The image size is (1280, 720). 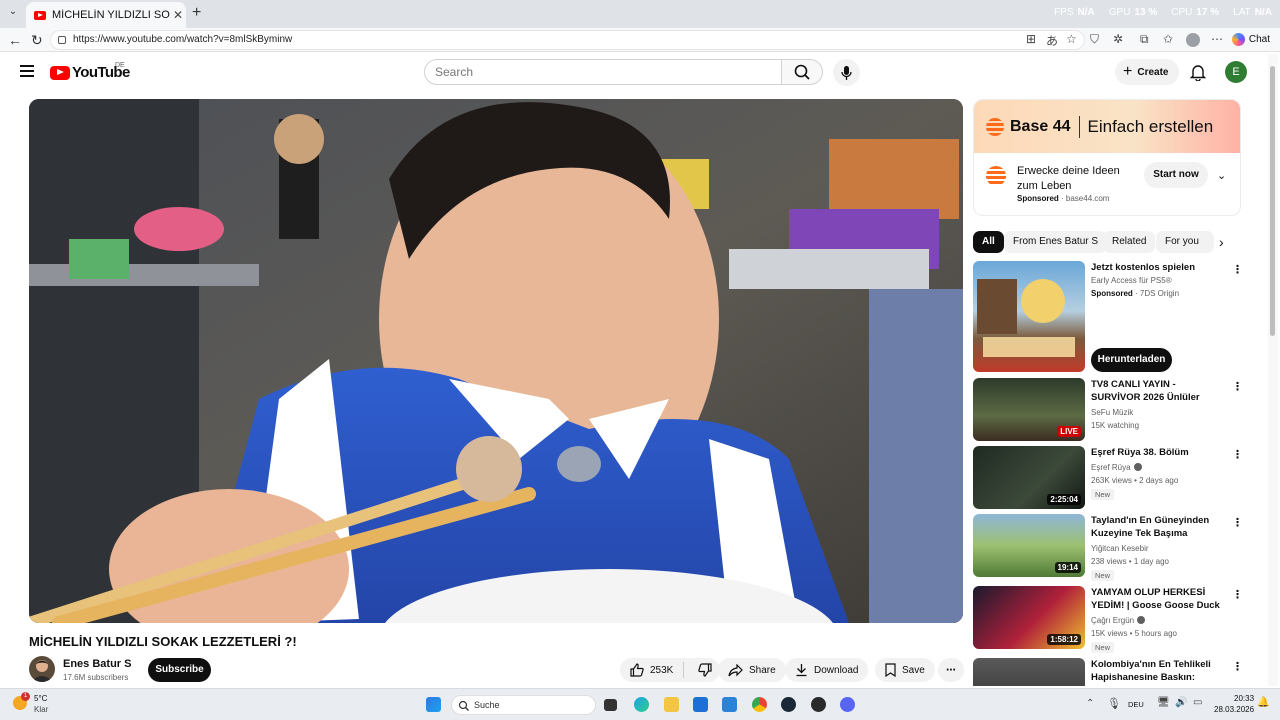 I want to click on voice-search-button, so click(x=846, y=72).